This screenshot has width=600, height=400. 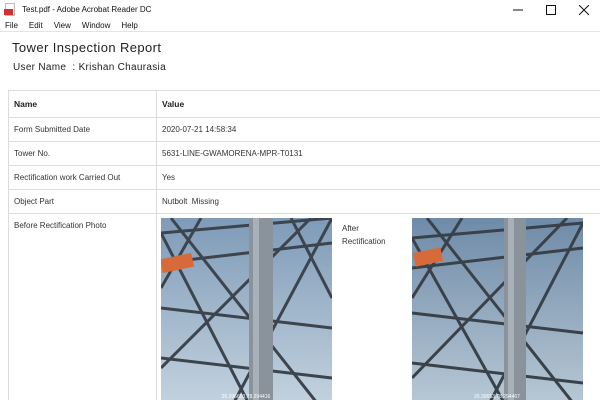 I want to click on user-name-text: User Name : Krishan Chaurasia, so click(x=89, y=67).